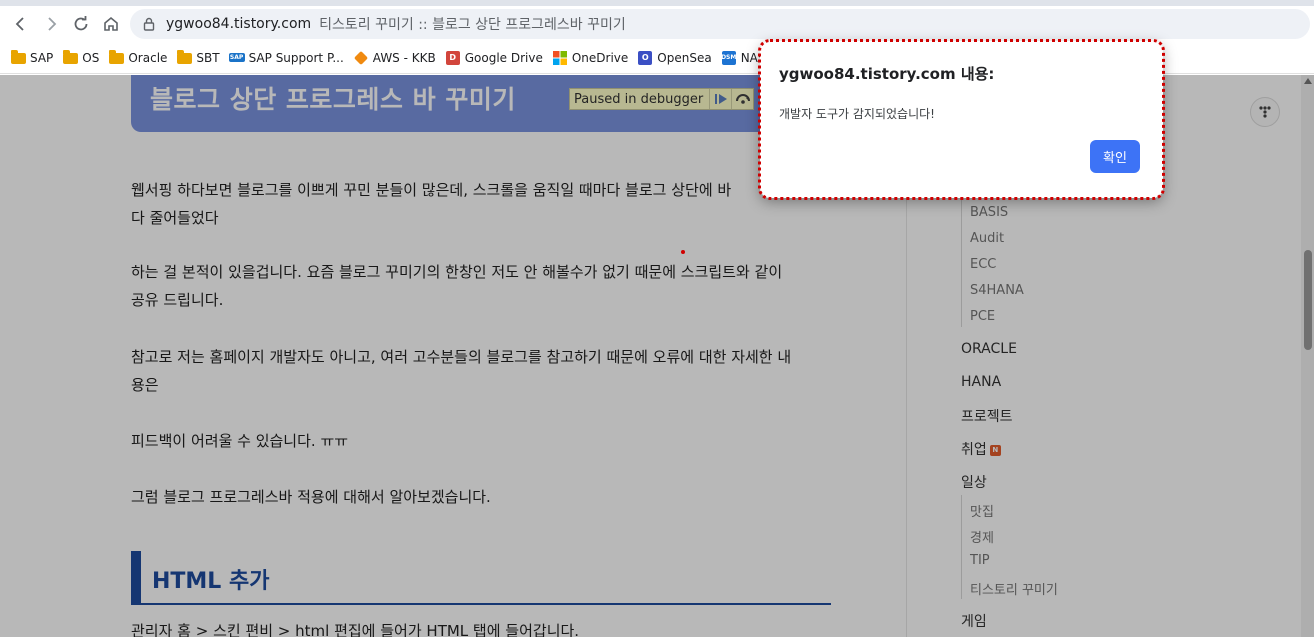 The width and height of the screenshot is (1314, 637). Describe the element at coordinates (743, 57) in the screenshot. I see `bookmark-nas: DSM NAS` at that location.